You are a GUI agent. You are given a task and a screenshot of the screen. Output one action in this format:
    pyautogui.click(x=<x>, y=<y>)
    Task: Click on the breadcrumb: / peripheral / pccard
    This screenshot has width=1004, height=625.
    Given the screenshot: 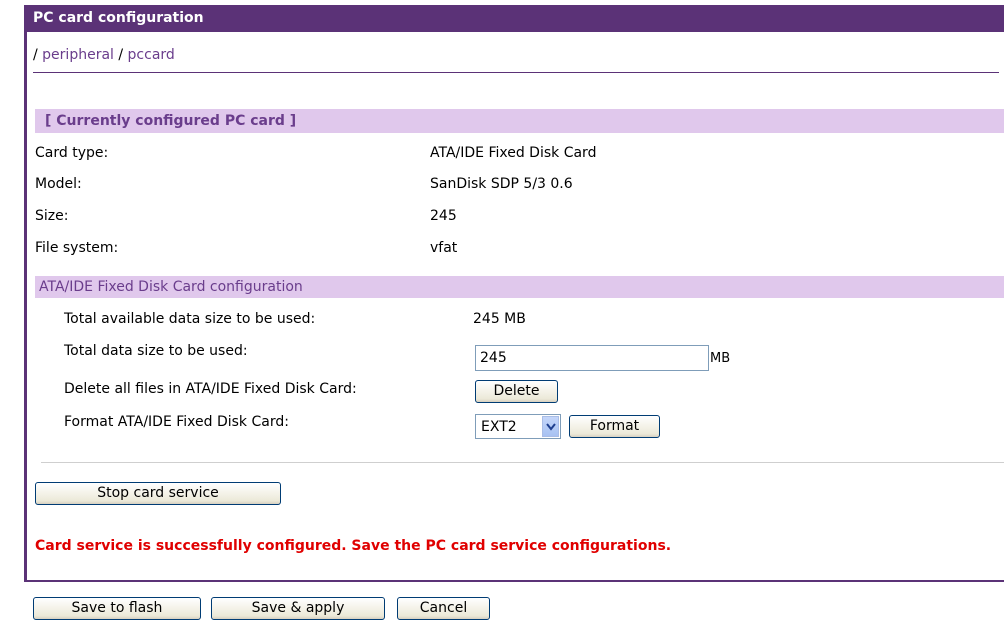 What is the action you would take?
    pyautogui.click(x=104, y=55)
    